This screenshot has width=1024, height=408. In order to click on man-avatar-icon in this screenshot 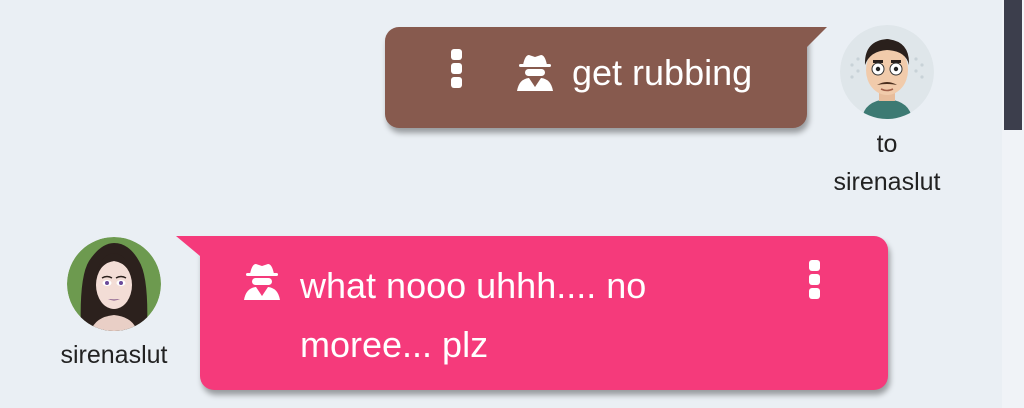, I will do `click(887, 72)`.